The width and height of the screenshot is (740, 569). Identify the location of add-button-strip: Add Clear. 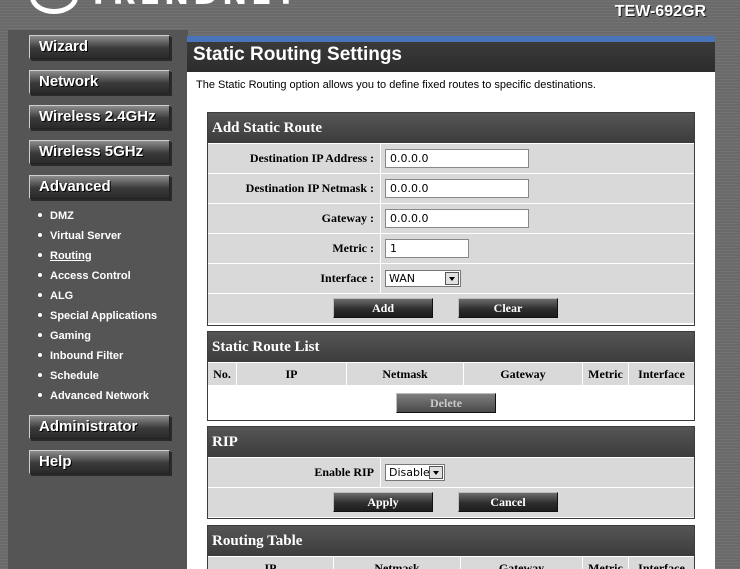
(451, 308).